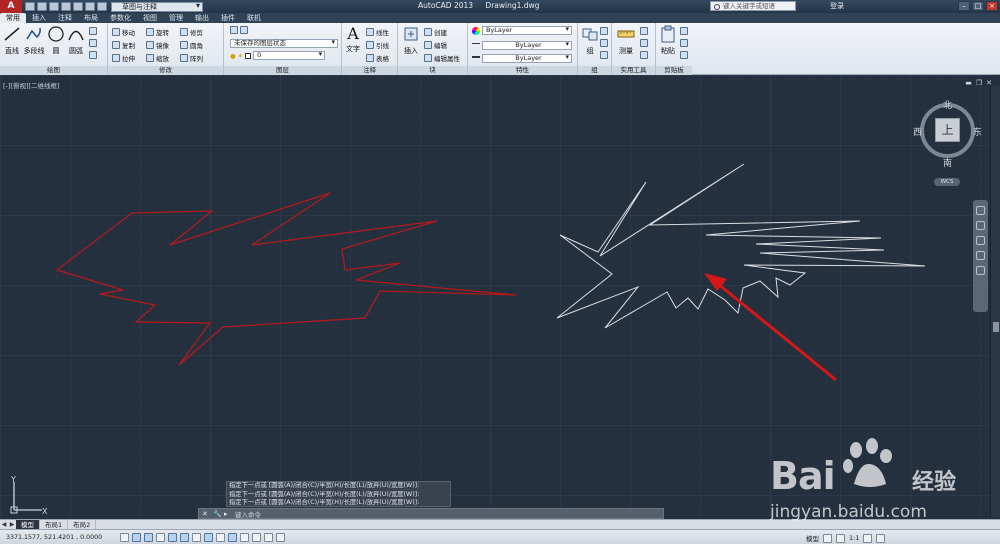 The width and height of the screenshot is (1000, 544). What do you see at coordinates (30, 6) in the screenshot?
I see `new-icon` at bounding box center [30, 6].